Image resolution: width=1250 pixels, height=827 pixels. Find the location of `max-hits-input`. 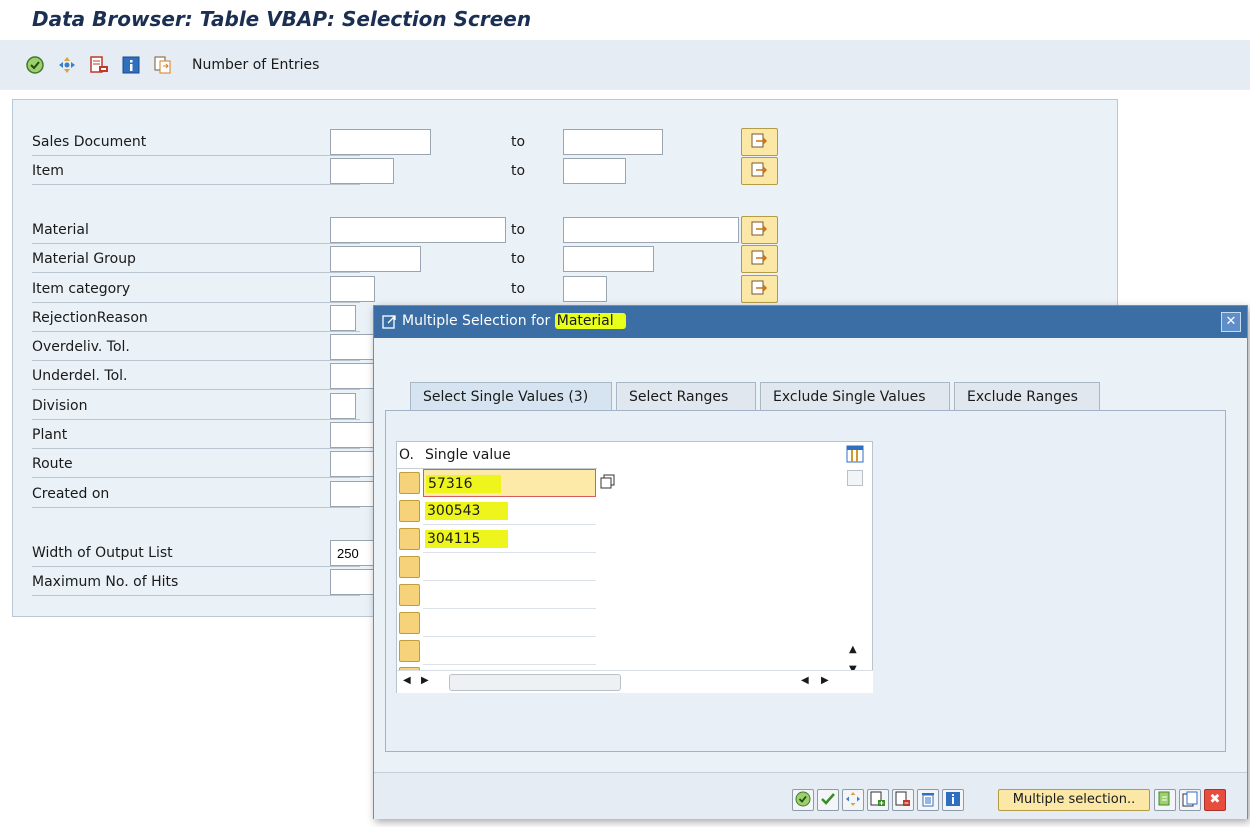

max-hits-input is located at coordinates (352, 582).